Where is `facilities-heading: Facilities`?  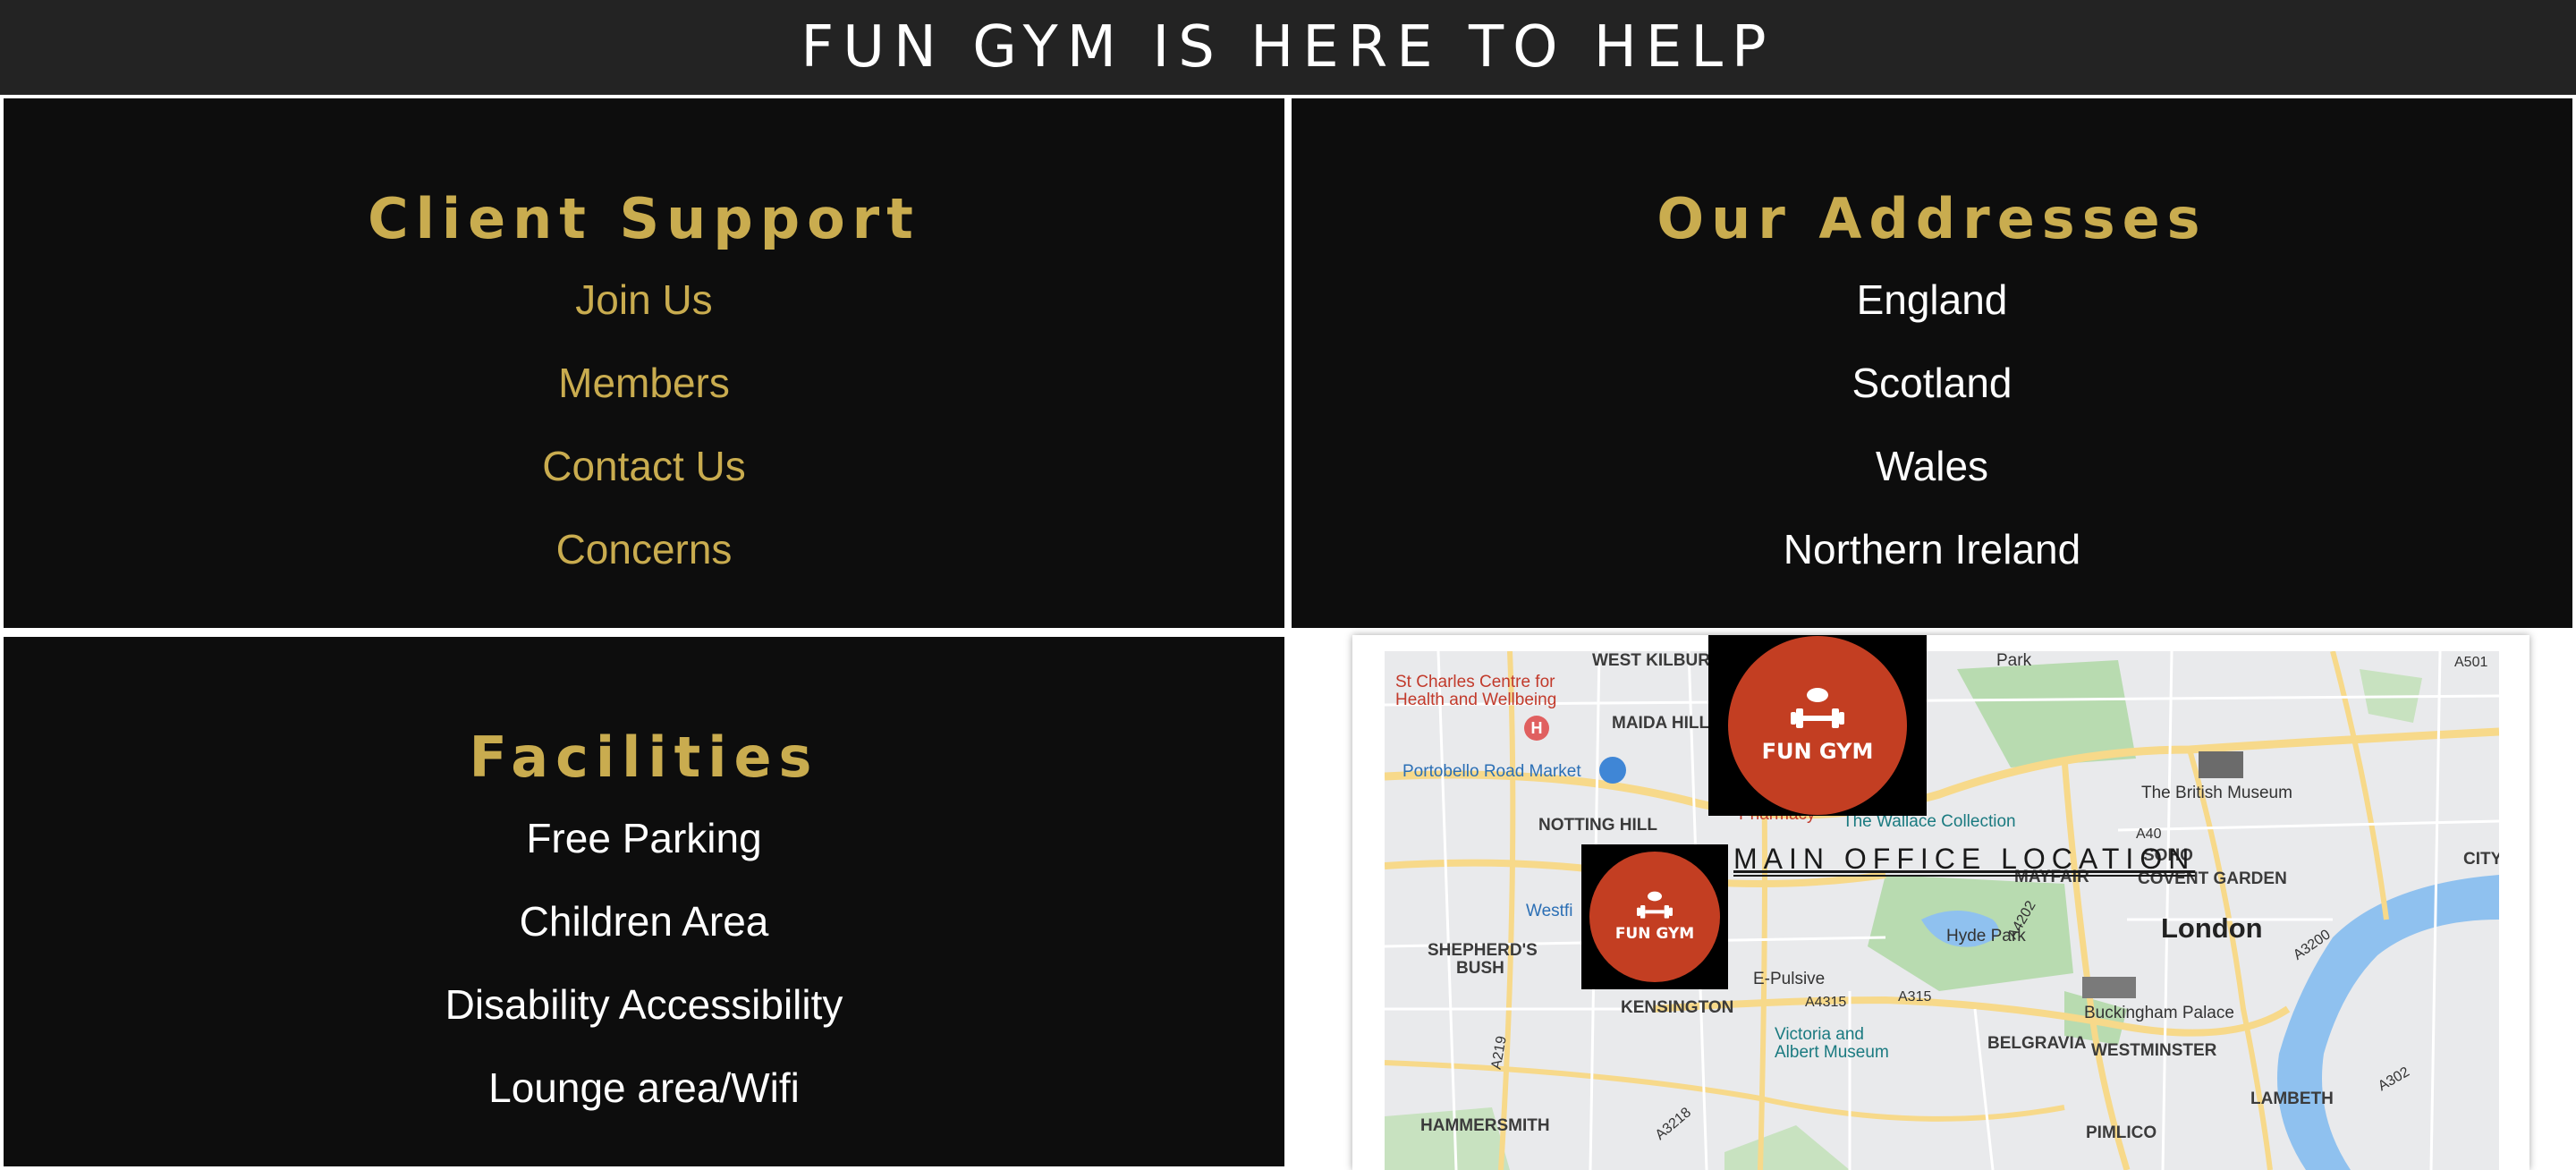
facilities-heading: Facilities is located at coordinates (644, 757).